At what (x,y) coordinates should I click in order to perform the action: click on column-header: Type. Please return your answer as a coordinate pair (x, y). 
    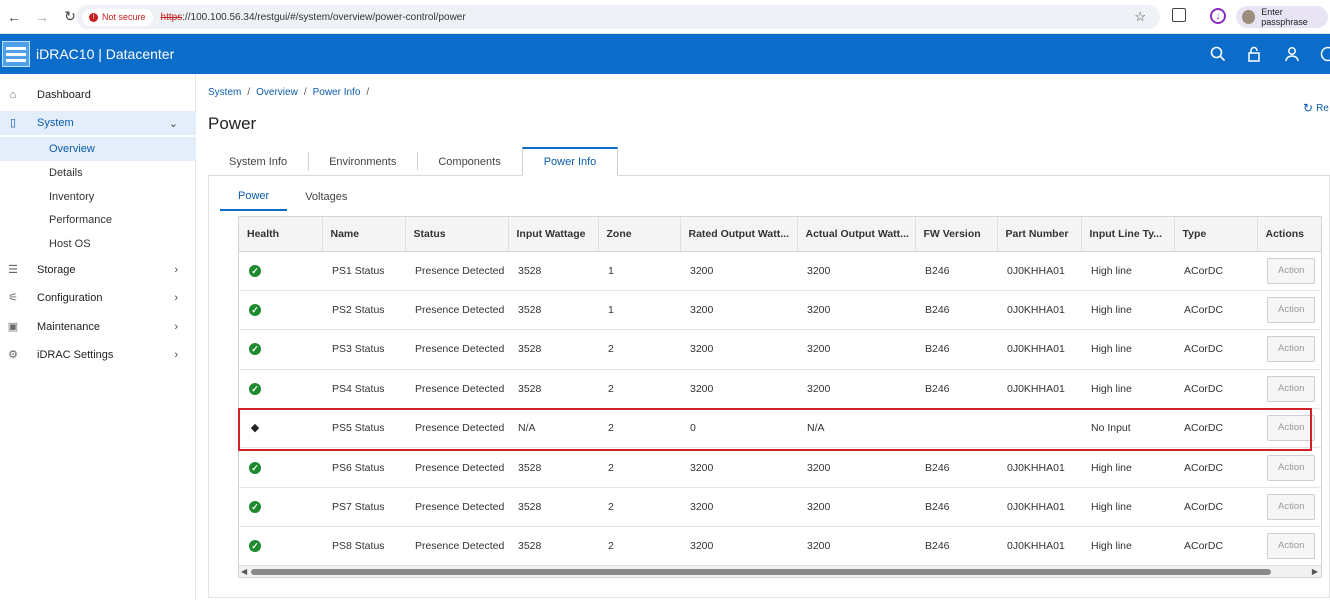
    Looking at the image, I should click on (1216, 234).